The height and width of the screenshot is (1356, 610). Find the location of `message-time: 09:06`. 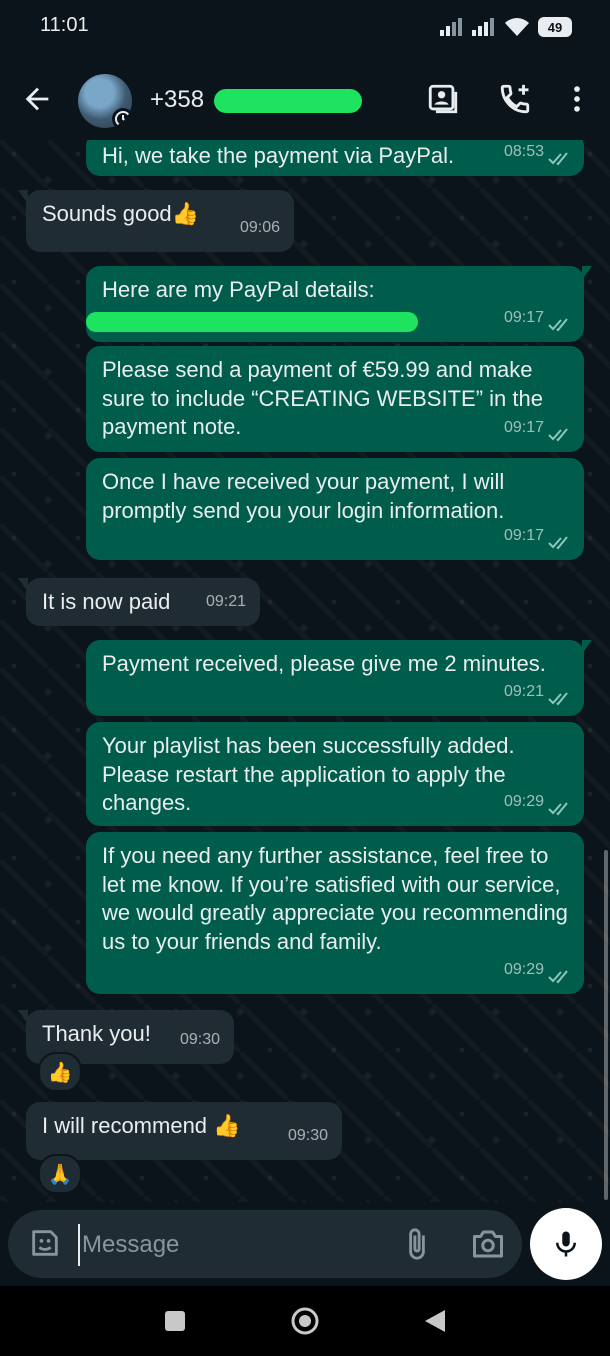

message-time: 09:06 is located at coordinates (259, 227).